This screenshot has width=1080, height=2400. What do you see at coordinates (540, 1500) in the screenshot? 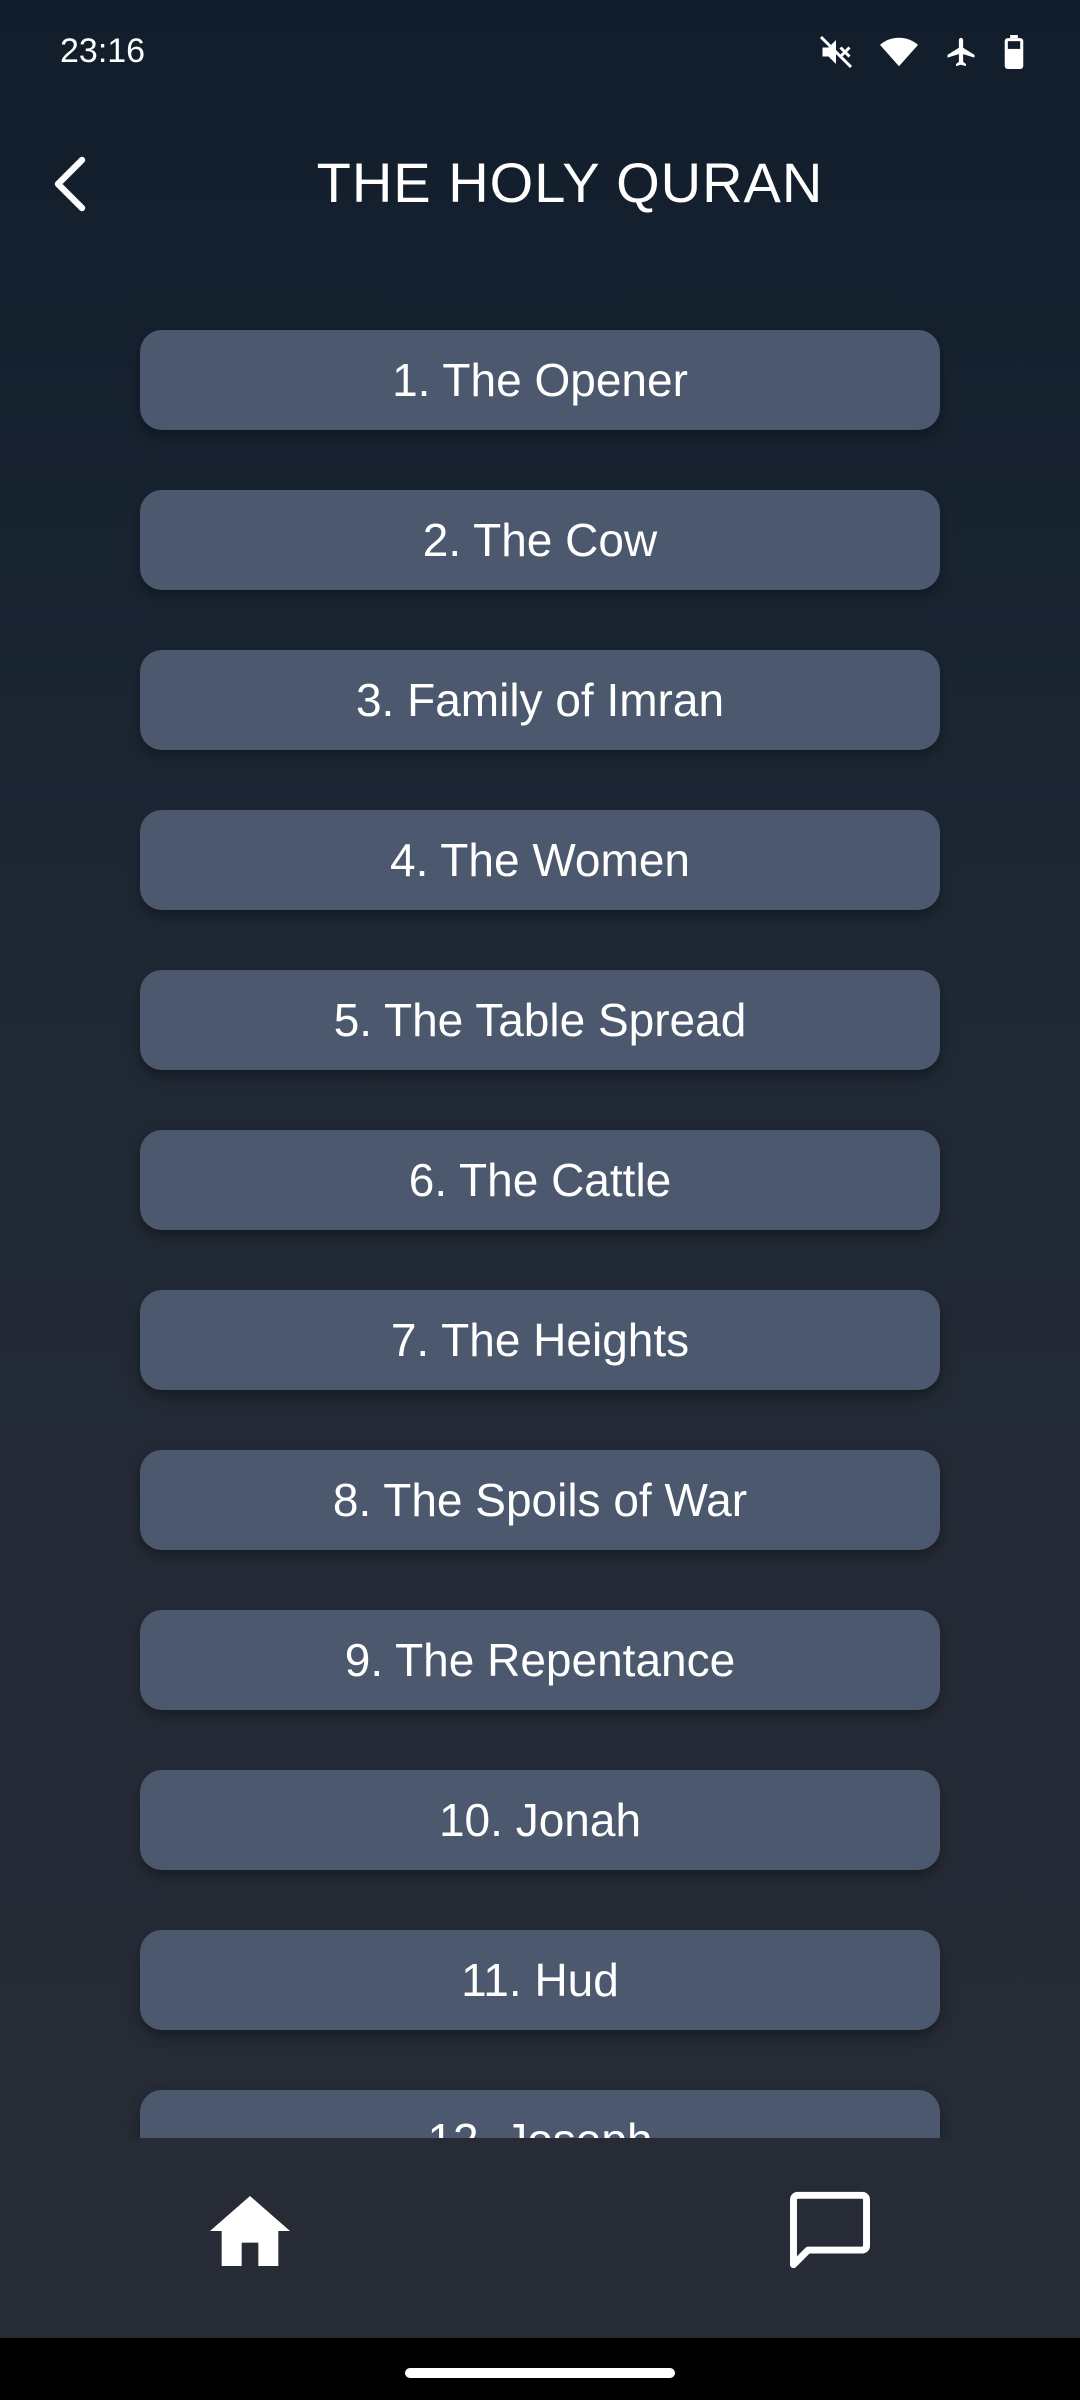
I see `surah-button-8: 8. The Spoils of War` at bounding box center [540, 1500].